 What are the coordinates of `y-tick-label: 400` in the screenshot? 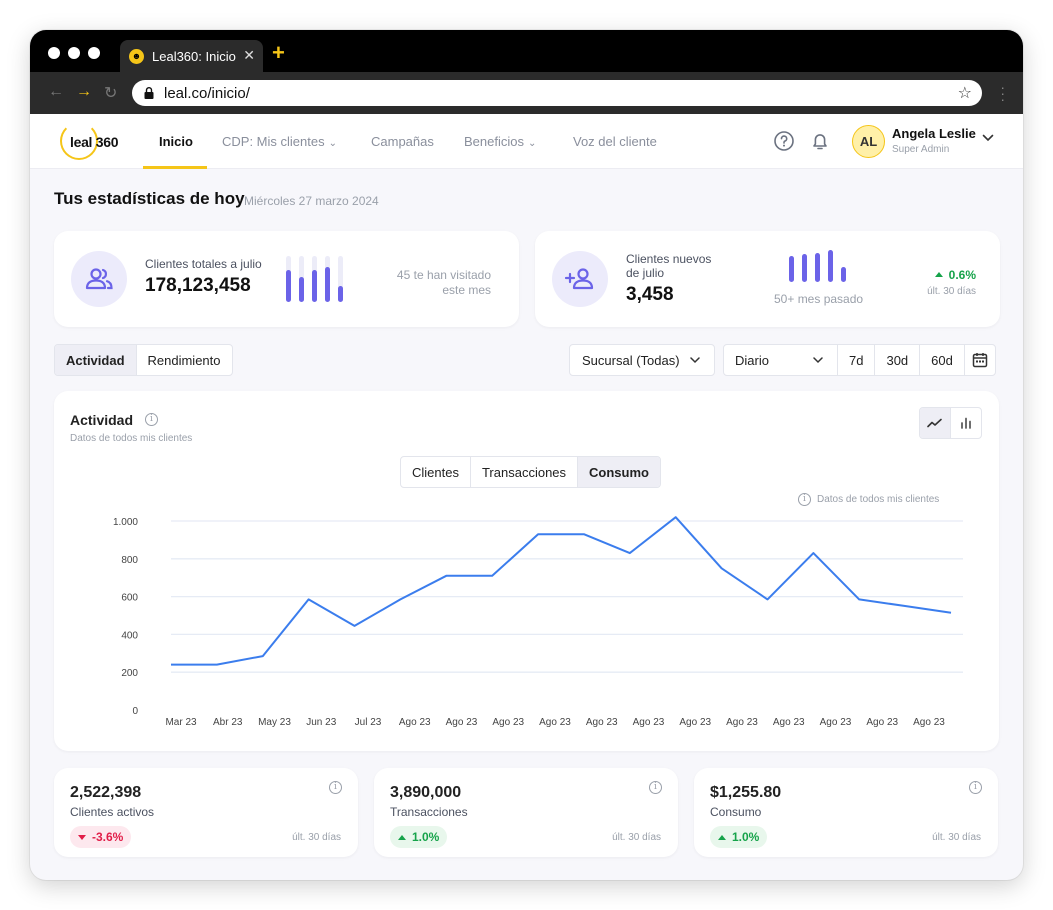 It's located at (129, 635).